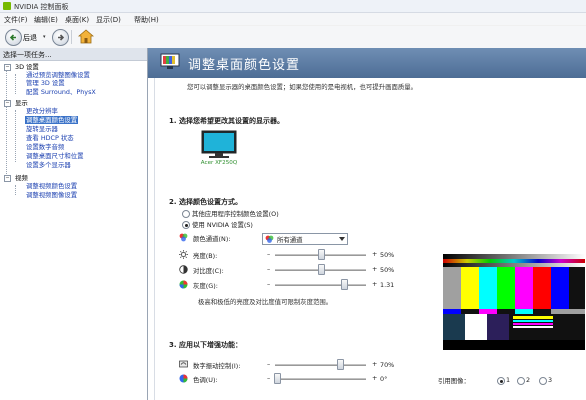  I want to click on home-icon, so click(86, 36).